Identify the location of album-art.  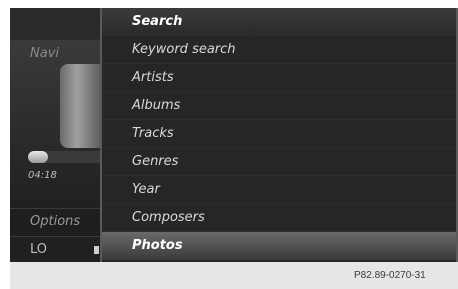
(81, 106).